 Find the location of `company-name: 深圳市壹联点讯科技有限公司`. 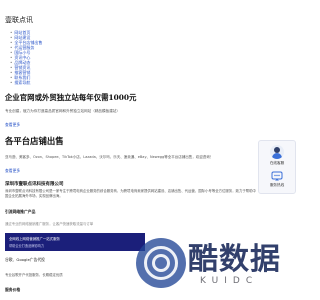

company-name: 深圳市壹联点讯科技有限公司 is located at coordinates (34, 184).